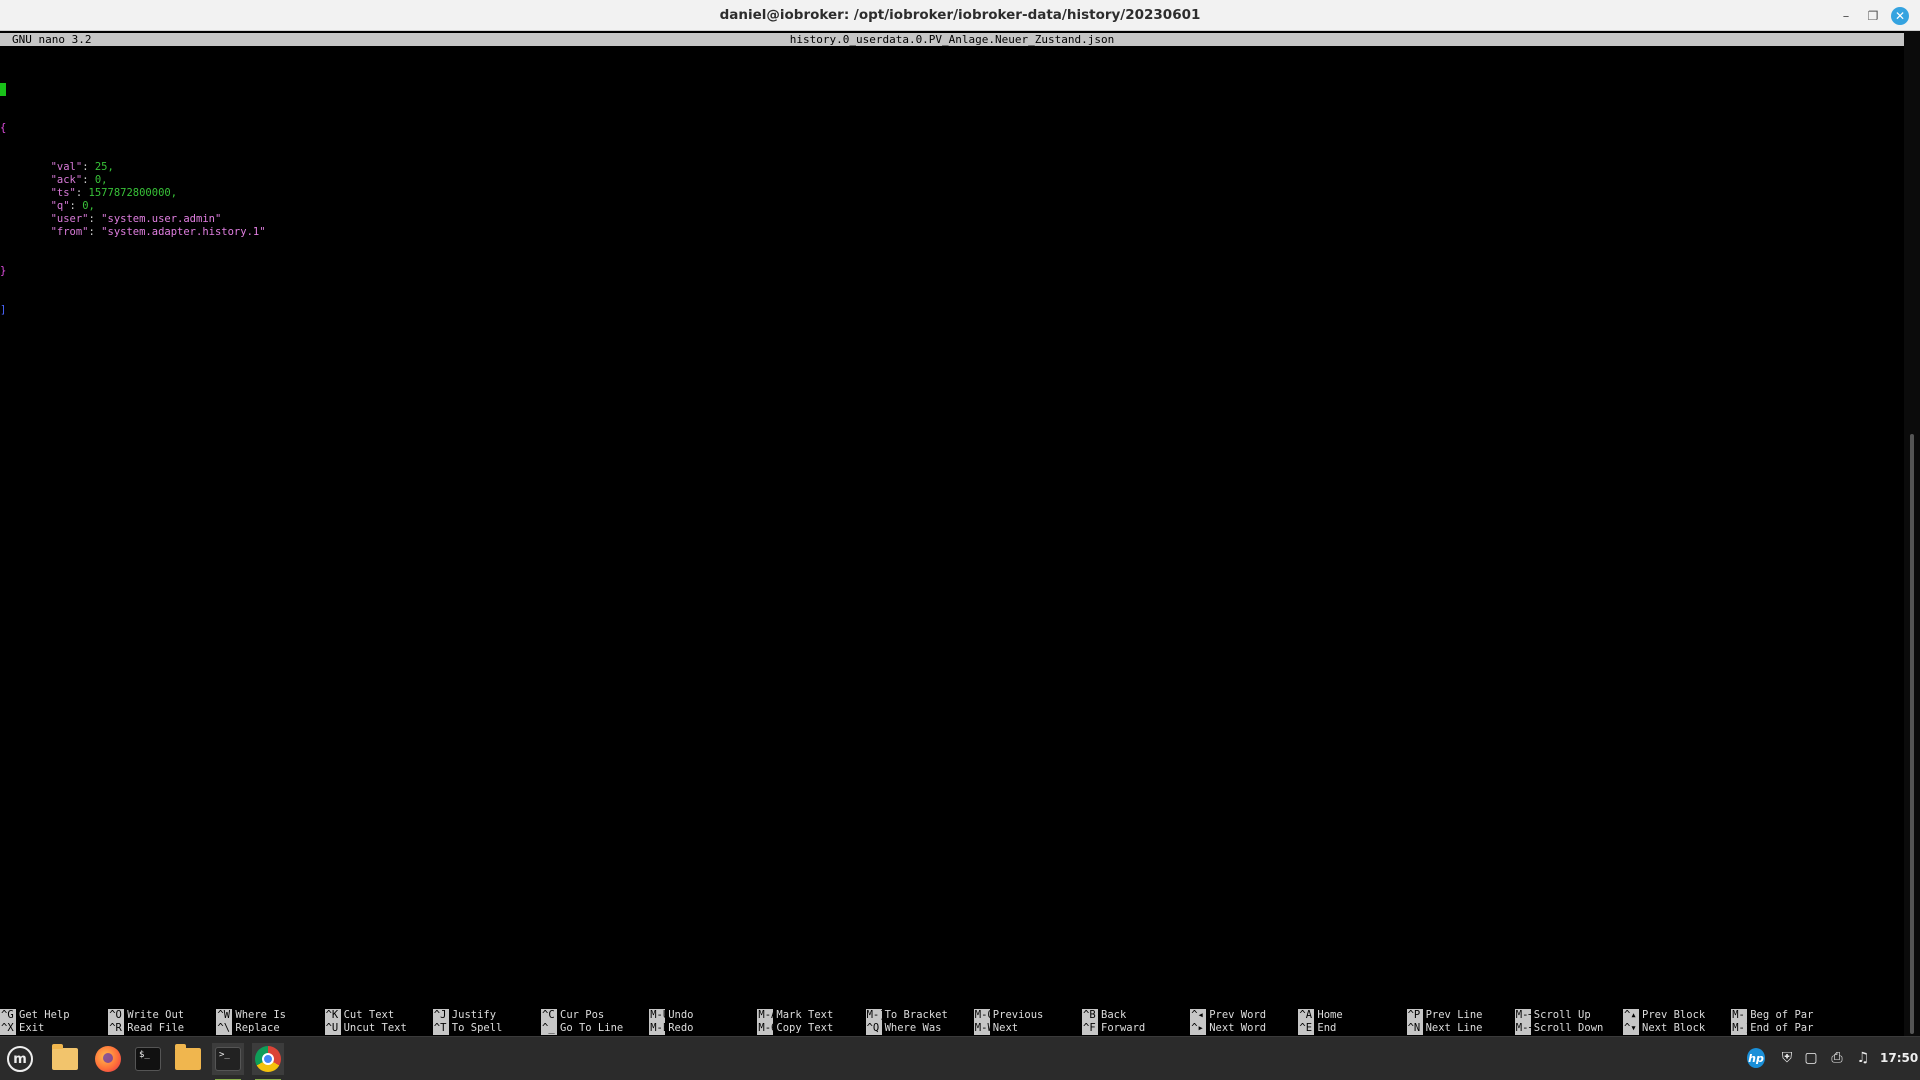 The height and width of the screenshot is (1080, 1920). Describe the element at coordinates (1454, 1028) in the screenshot. I see `shortcut-label: Next Line` at that location.